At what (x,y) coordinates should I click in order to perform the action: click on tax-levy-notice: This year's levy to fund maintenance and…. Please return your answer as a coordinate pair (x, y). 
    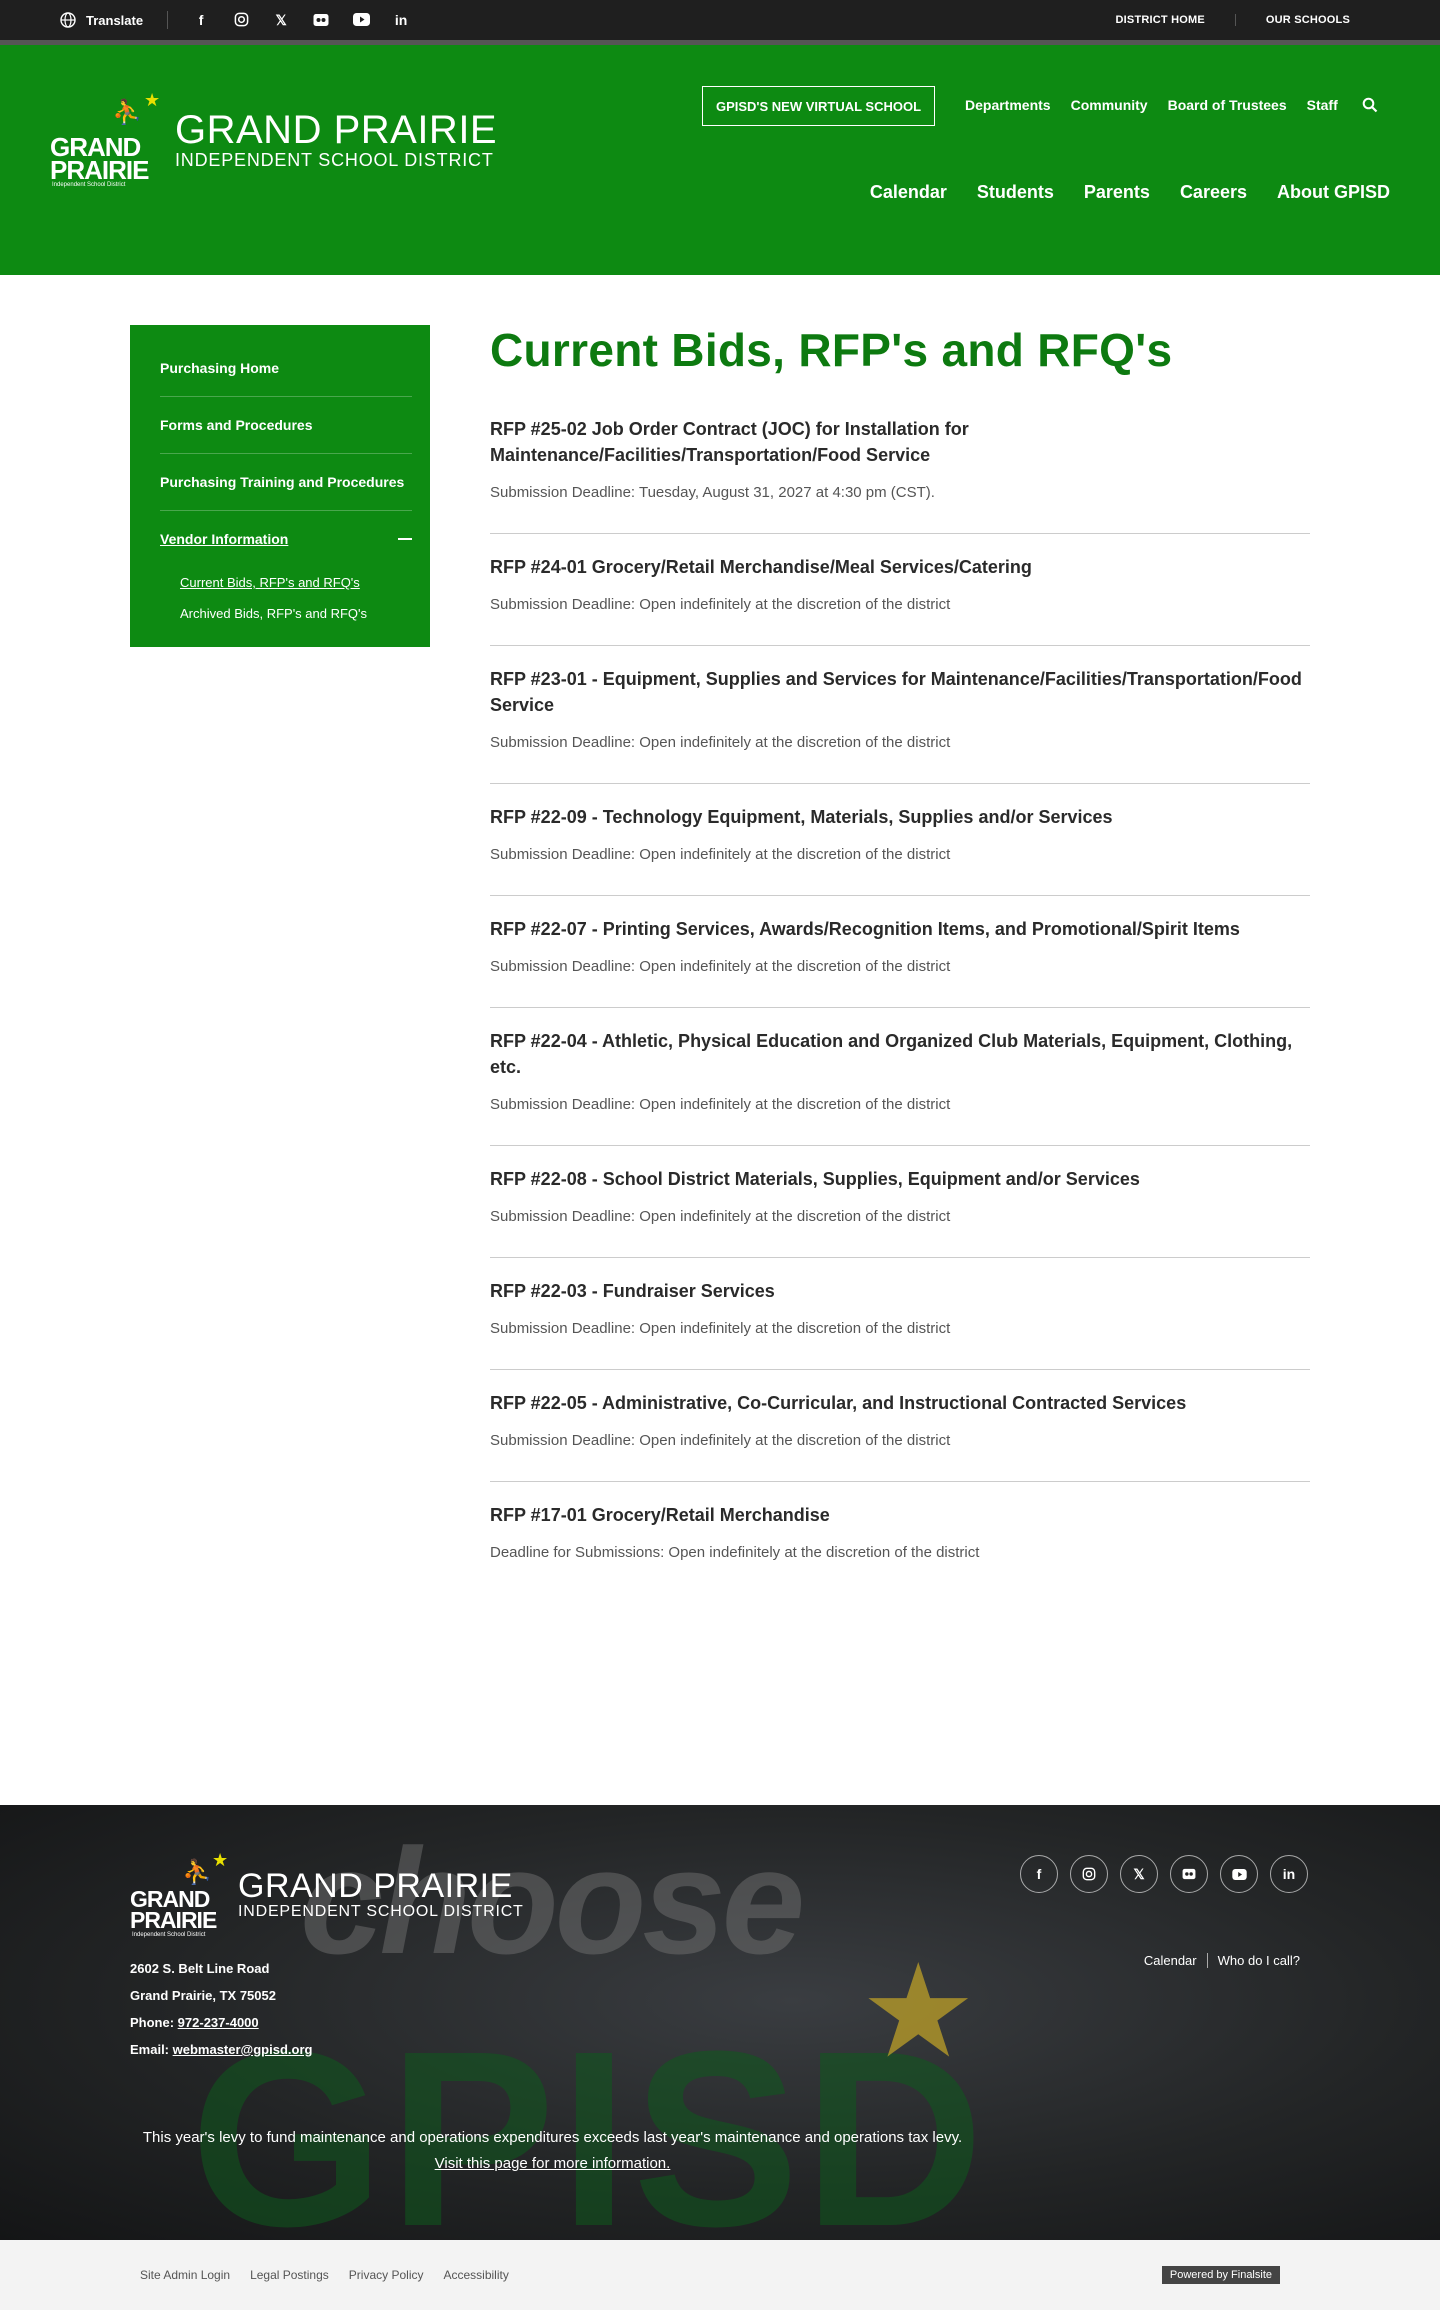
    Looking at the image, I should click on (552, 2151).